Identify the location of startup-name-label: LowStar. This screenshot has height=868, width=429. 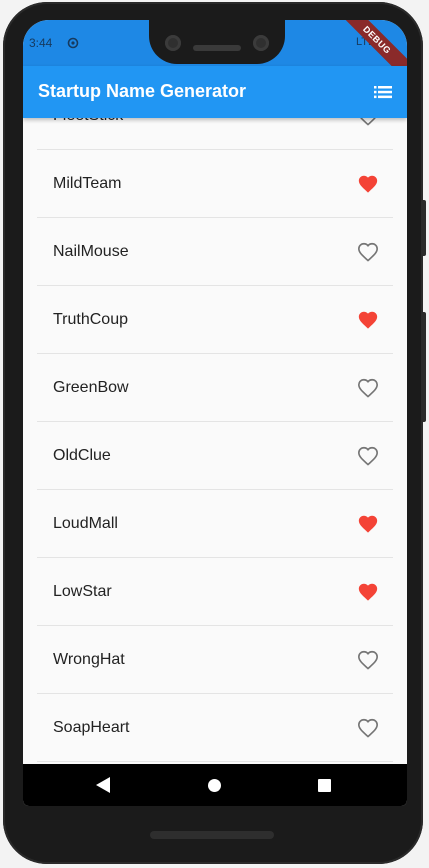
(82, 591).